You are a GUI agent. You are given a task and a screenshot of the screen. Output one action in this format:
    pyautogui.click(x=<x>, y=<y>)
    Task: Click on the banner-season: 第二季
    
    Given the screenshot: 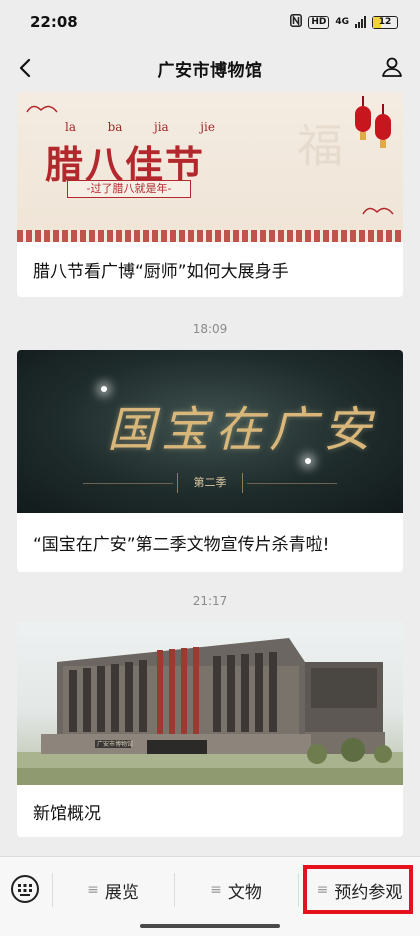 What is the action you would take?
    pyautogui.click(x=210, y=483)
    